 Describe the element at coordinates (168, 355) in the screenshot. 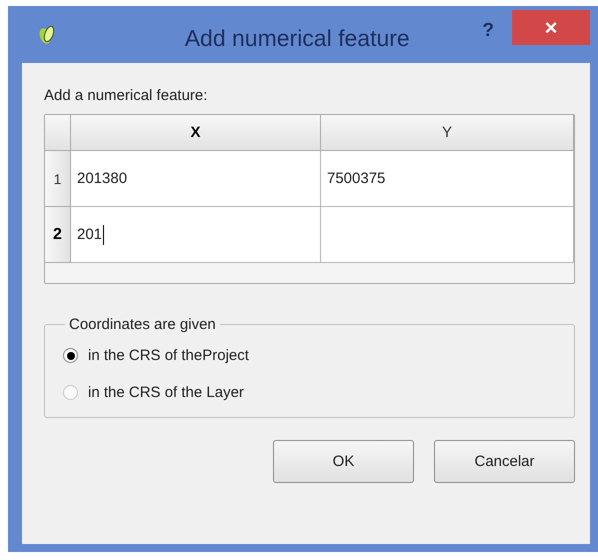

I see `radio-label: in the CRS of theProject` at that location.